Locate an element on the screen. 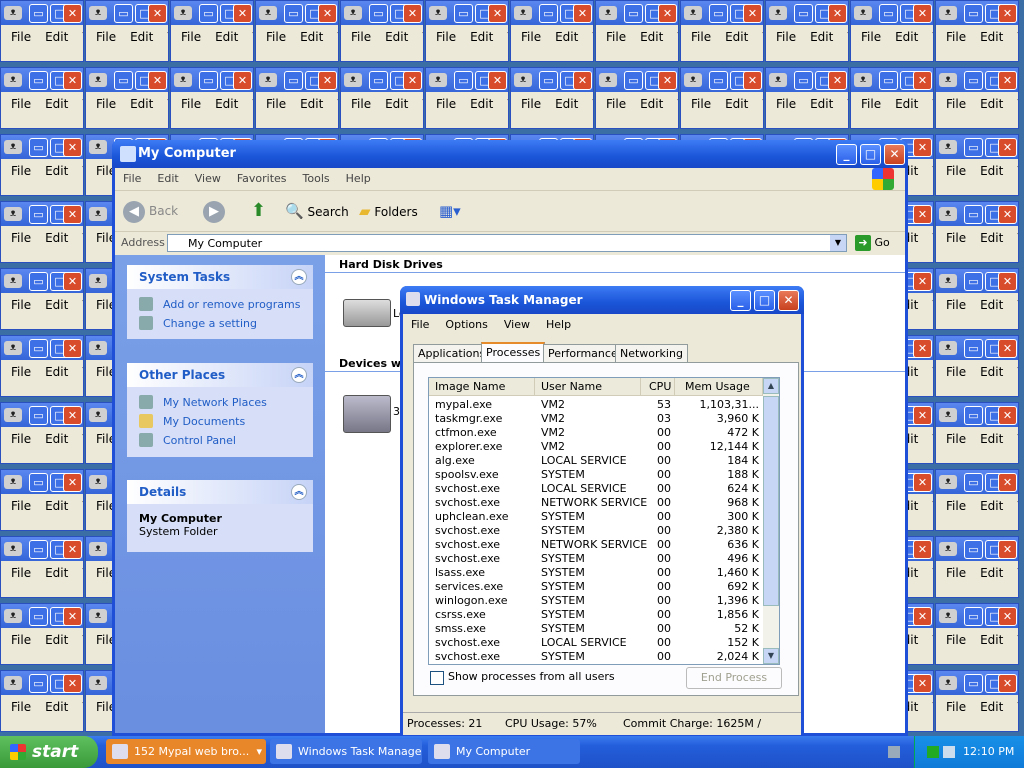 The height and width of the screenshot is (768, 1024). table-row: lsass.exe SYSTEM 00 1,460 K is located at coordinates (596, 573).